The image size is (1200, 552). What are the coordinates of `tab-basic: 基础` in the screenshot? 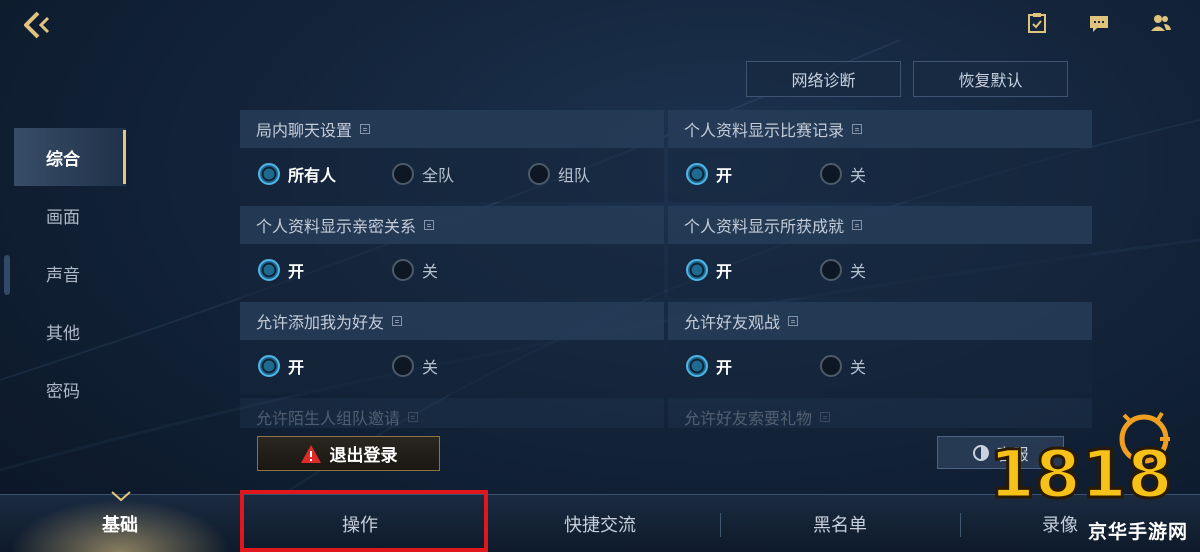 It's located at (120, 523).